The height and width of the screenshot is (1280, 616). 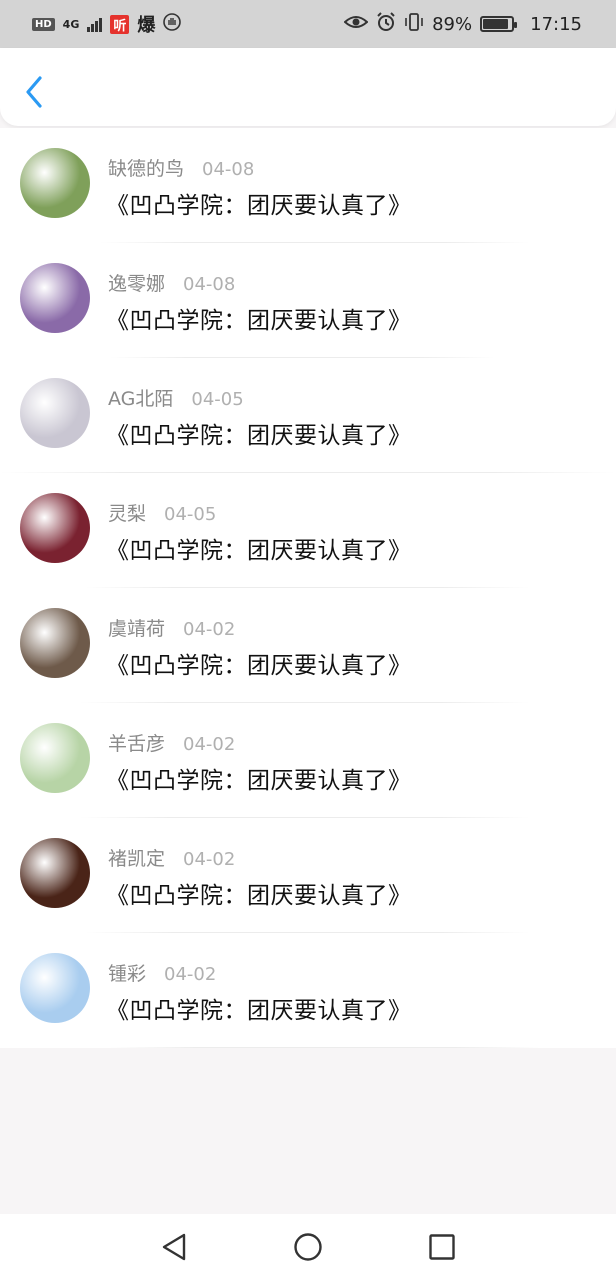 I want to click on list-item: 灵梨 04-05 《凹凸学院：团厌要认真了》, so click(x=308, y=530).